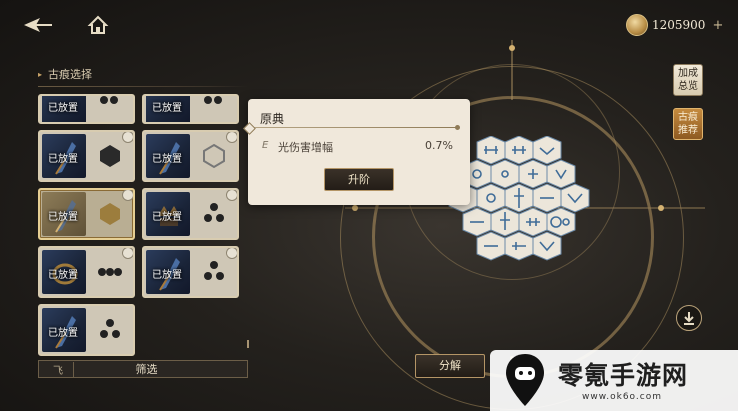 The height and width of the screenshot is (411, 738). What do you see at coordinates (110, 272) in the screenshot?
I see `three-dots-icon` at bounding box center [110, 272].